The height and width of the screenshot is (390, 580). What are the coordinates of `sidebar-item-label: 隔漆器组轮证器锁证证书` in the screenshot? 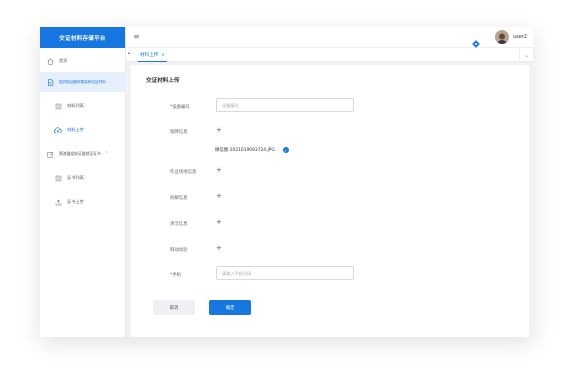 It's located at (80, 153).